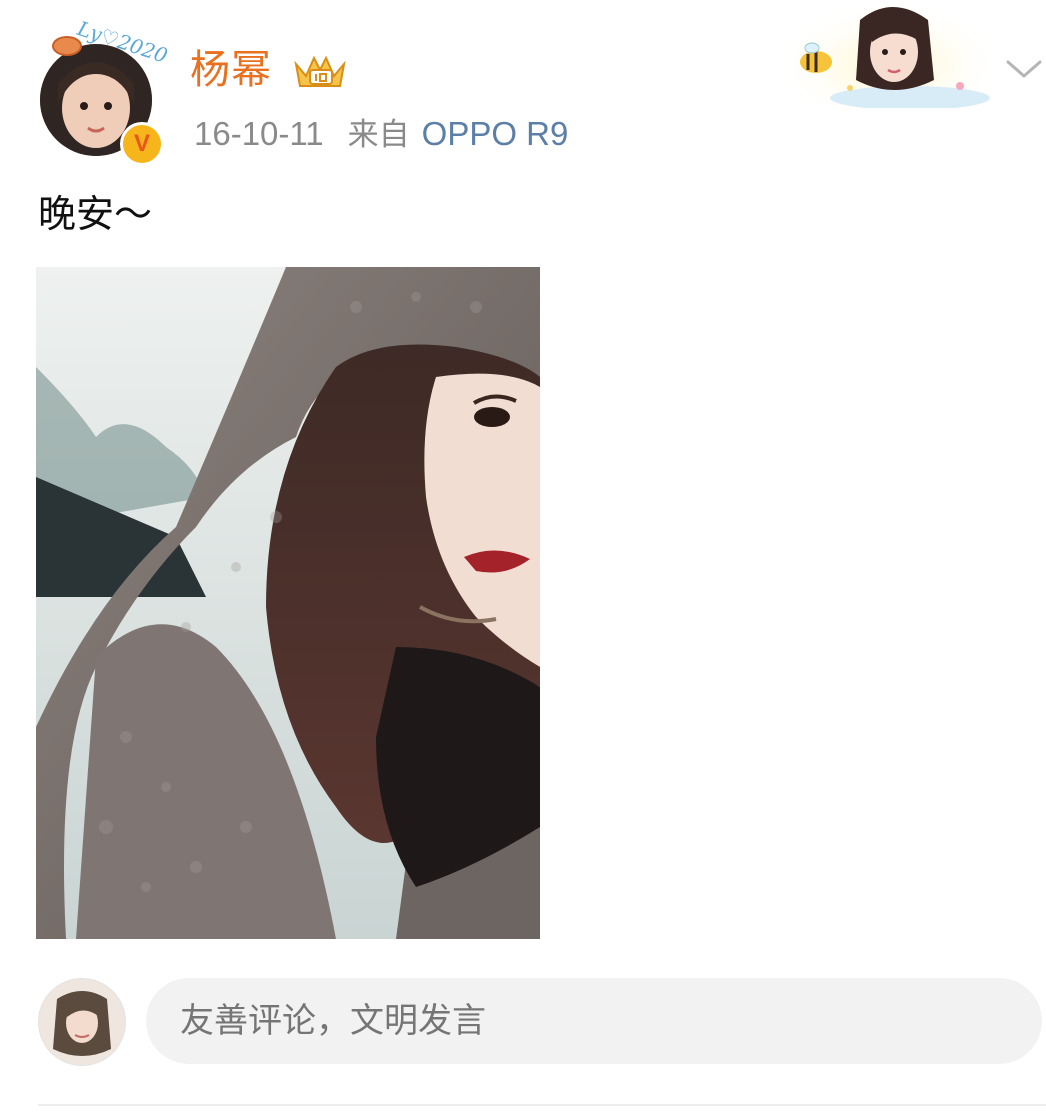 The width and height of the screenshot is (1046, 1117). What do you see at coordinates (320, 71) in the screenshot?
I see `vip-crown-icon` at bounding box center [320, 71].